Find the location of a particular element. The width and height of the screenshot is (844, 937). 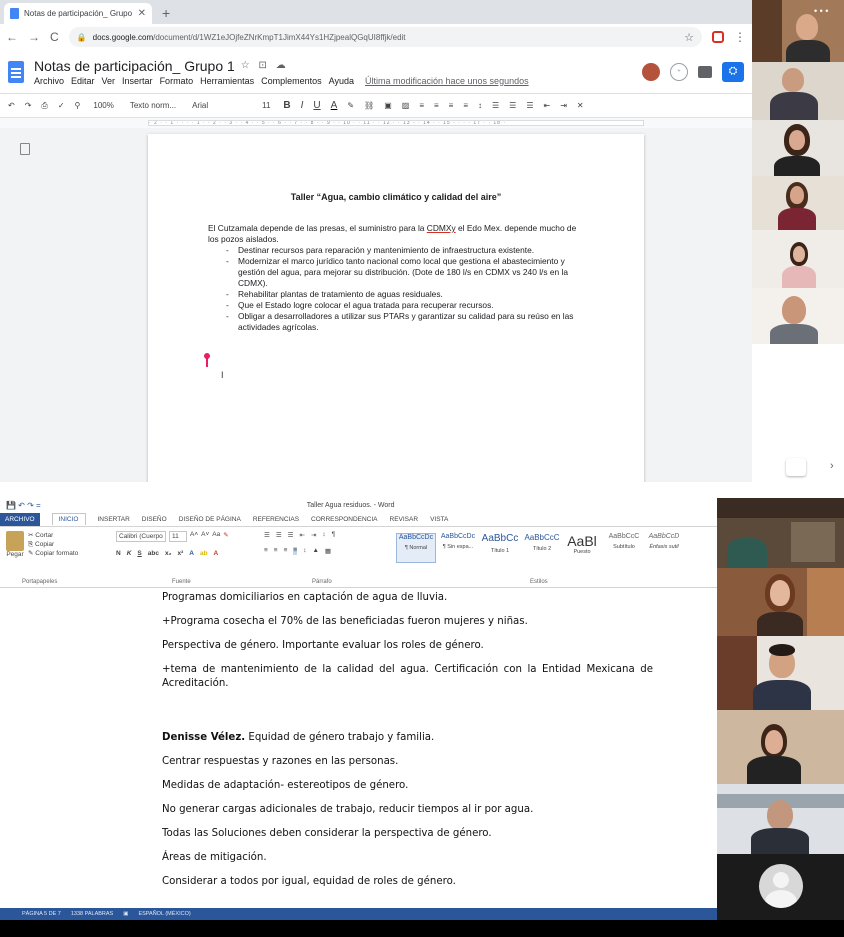

style-enfasis-sutil: AaBbCcD Énfasis sutil is located at coordinates (664, 548).